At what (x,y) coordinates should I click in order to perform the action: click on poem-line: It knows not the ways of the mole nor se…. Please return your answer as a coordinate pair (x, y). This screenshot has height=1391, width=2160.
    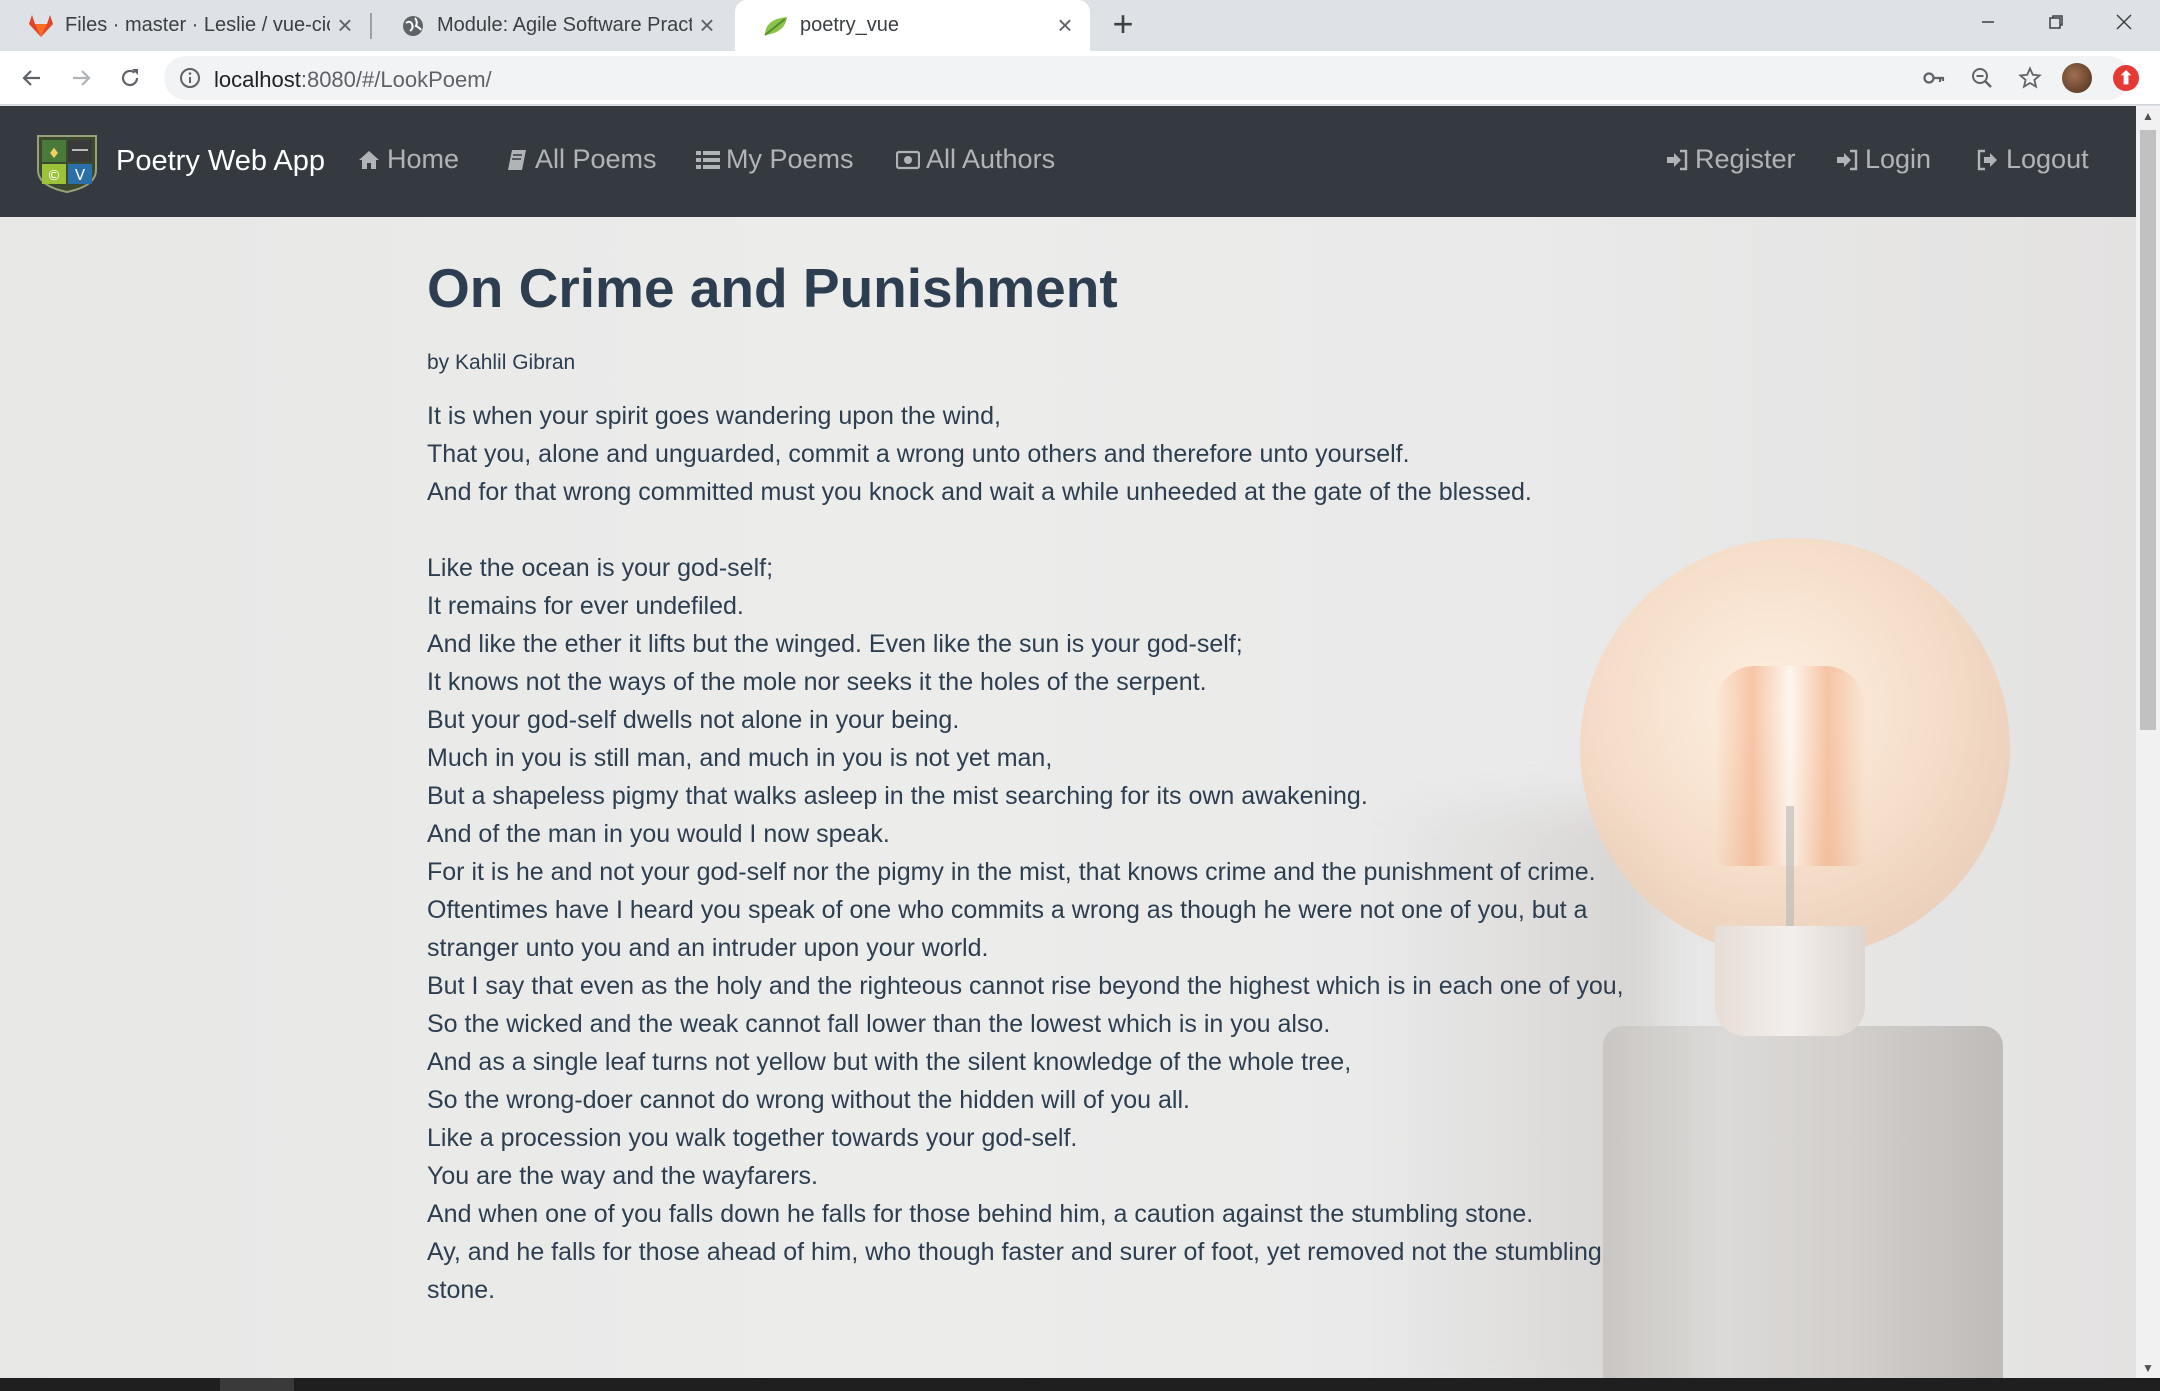
    Looking at the image, I should click on (817, 682).